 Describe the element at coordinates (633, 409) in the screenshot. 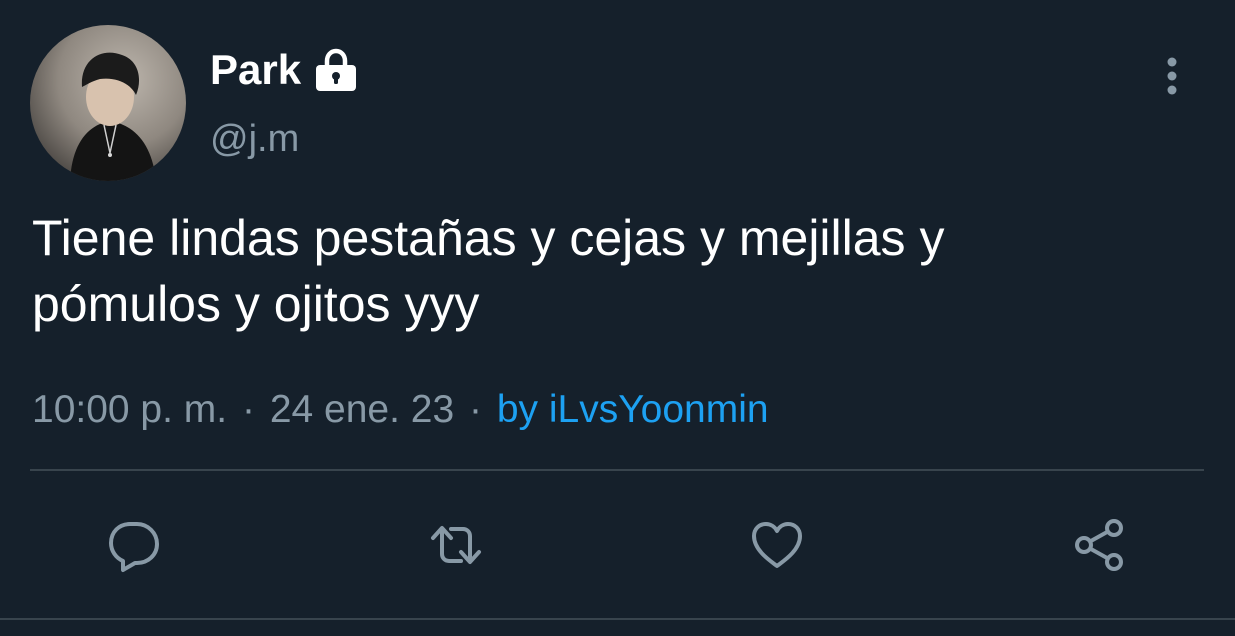

I see `source-link: by iLvsYoonmin` at that location.